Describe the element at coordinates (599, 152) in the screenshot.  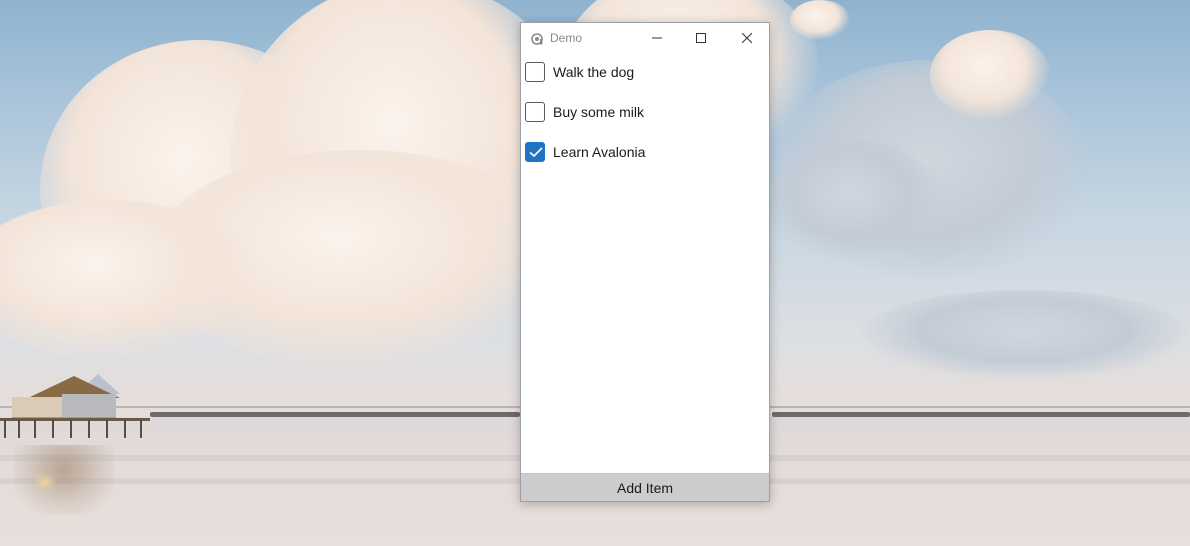
I see `todo-label: Learn Avalonia` at that location.